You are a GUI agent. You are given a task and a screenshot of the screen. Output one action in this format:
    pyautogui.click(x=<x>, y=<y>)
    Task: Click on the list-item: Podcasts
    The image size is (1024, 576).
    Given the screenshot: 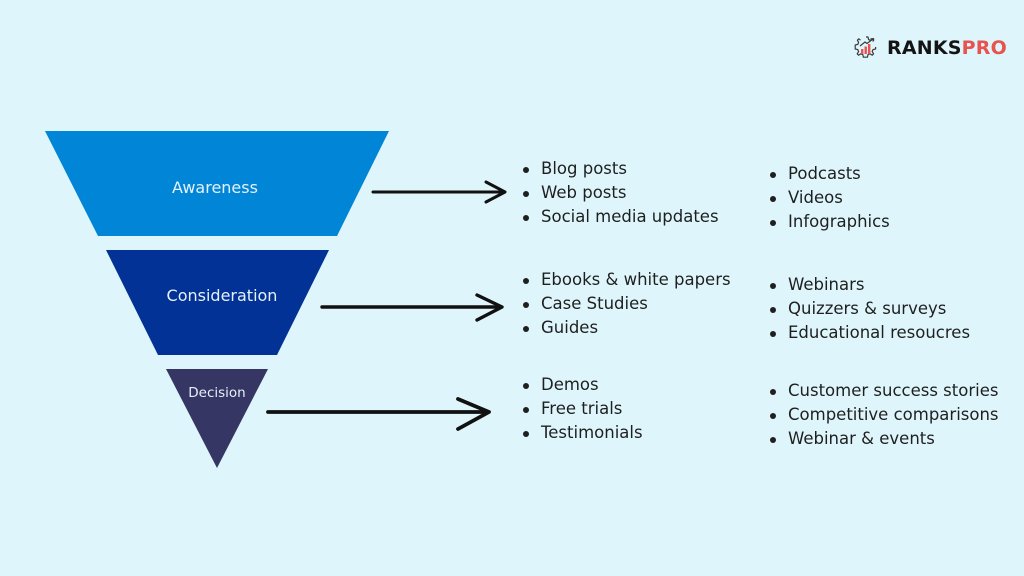 What is the action you would take?
    pyautogui.click(x=829, y=174)
    